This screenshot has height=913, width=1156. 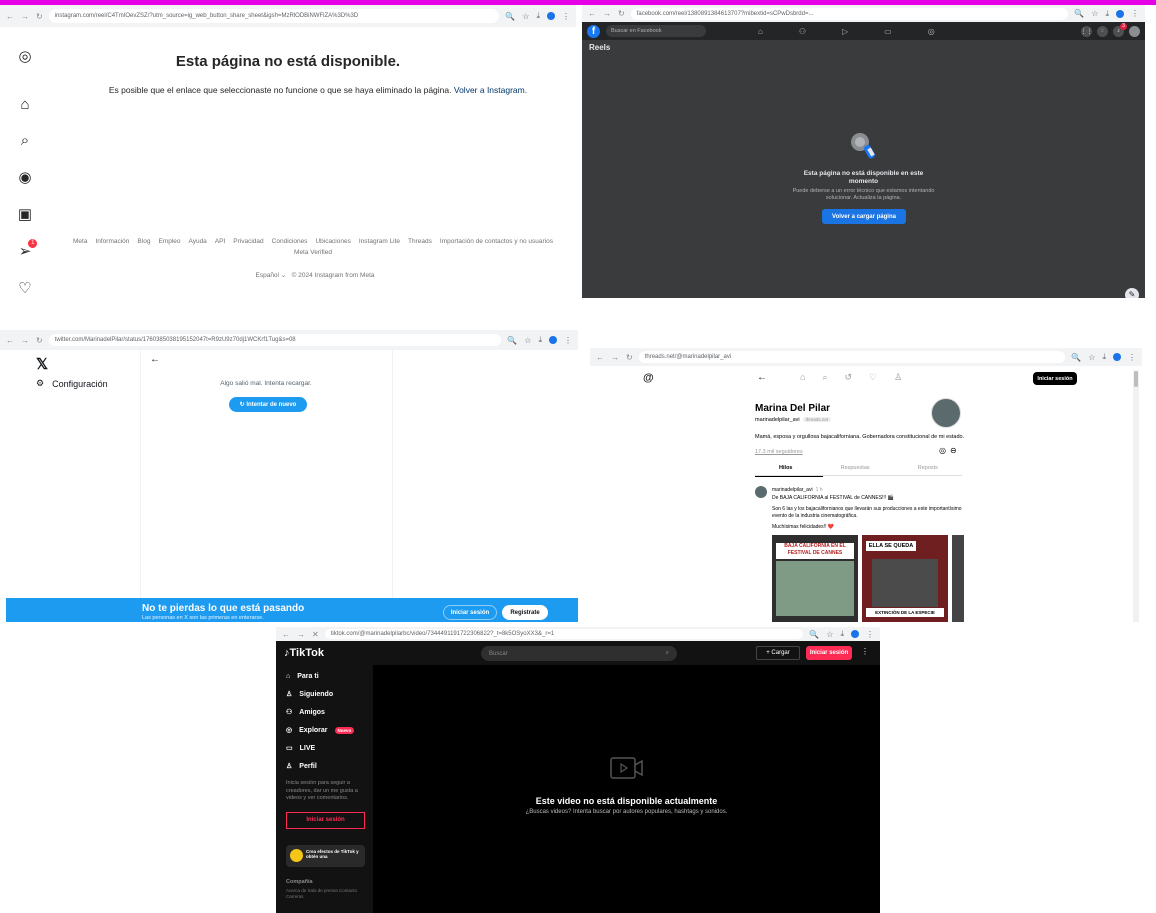 What do you see at coordinates (313, 252) in the screenshot?
I see `footer-link: Meta Verified` at bounding box center [313, 252].